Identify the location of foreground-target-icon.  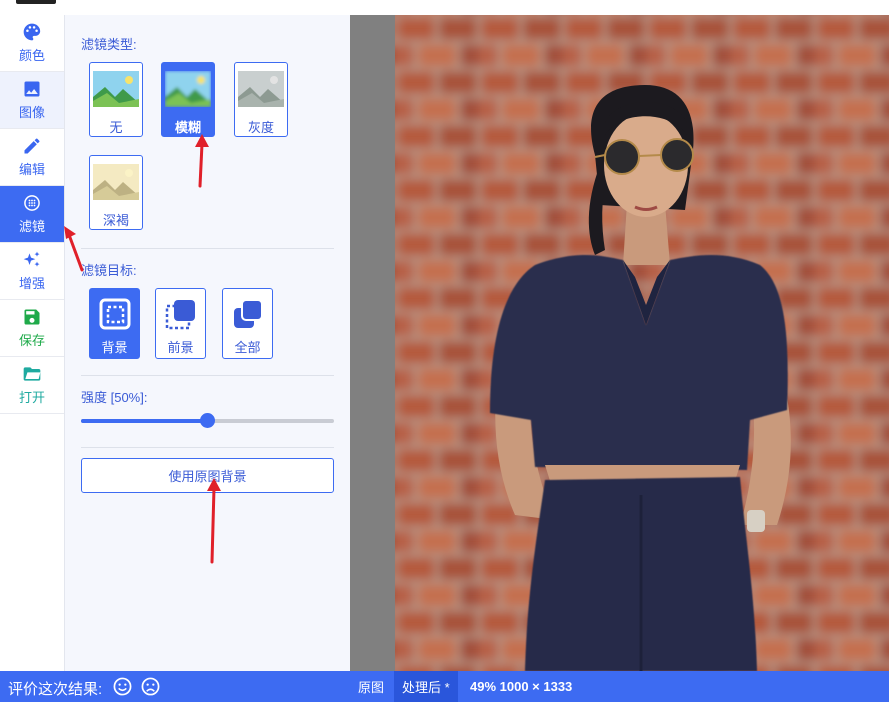
(180, 315).